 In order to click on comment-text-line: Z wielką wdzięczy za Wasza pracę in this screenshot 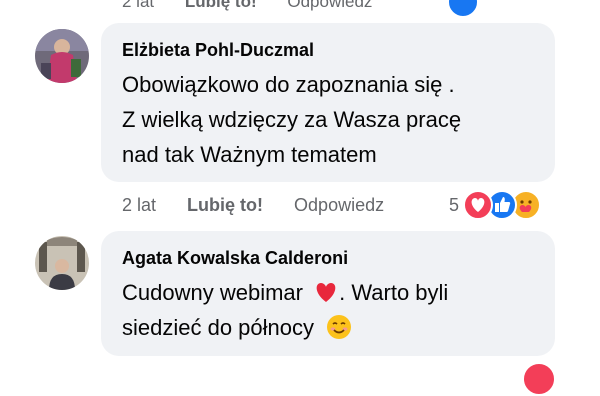, I will do `click(292, 119)`.